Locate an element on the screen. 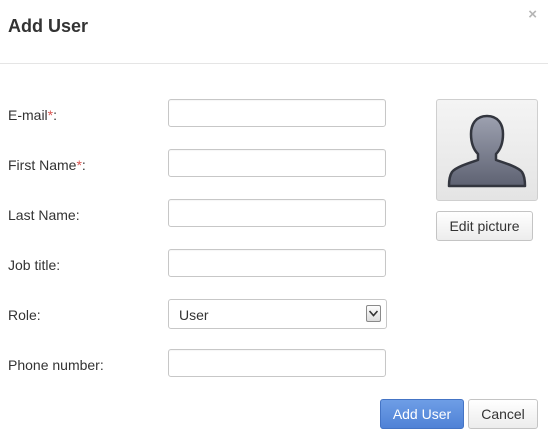  email-label: E-mail*: is located at coordinates (32, 115).